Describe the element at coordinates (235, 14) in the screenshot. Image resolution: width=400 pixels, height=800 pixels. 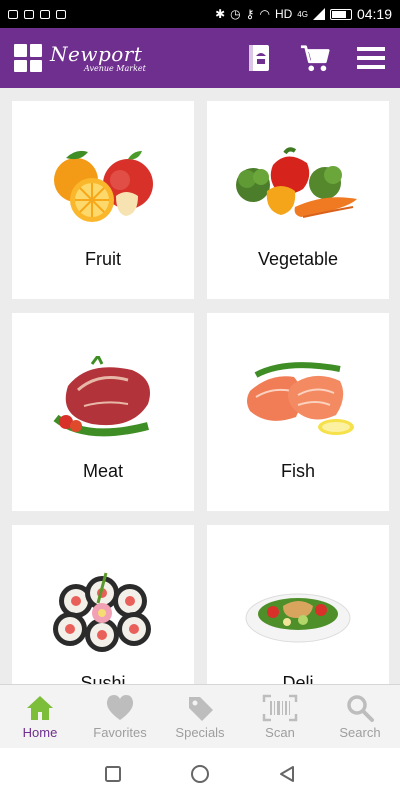
I see `alarm-icon: ◷` at that location.